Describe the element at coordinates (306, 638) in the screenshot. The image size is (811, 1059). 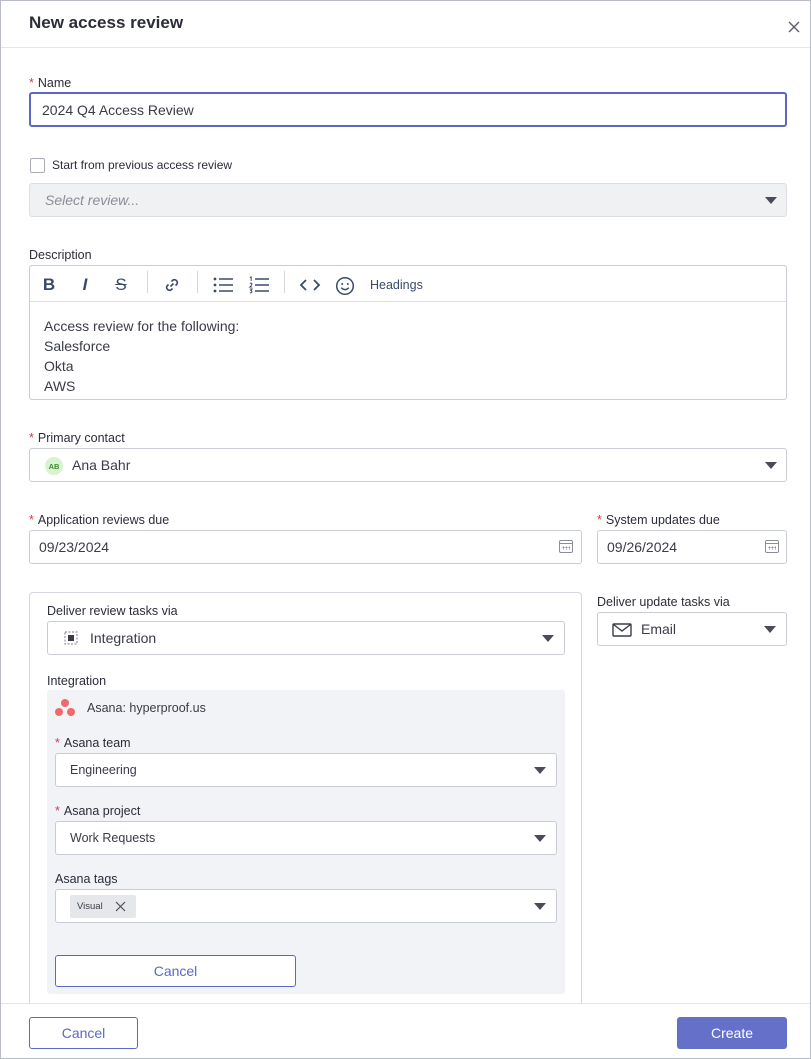
I see `deliver-review-tasks-dropdown: Integration` at that location.